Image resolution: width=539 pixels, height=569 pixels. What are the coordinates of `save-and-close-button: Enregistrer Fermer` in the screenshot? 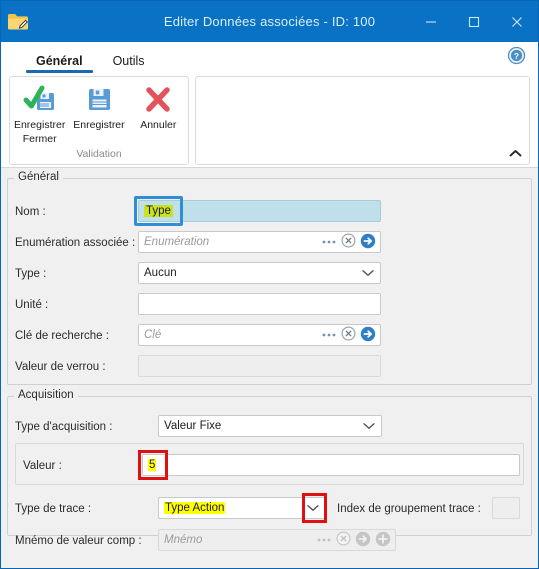 It's located at (40, 114).